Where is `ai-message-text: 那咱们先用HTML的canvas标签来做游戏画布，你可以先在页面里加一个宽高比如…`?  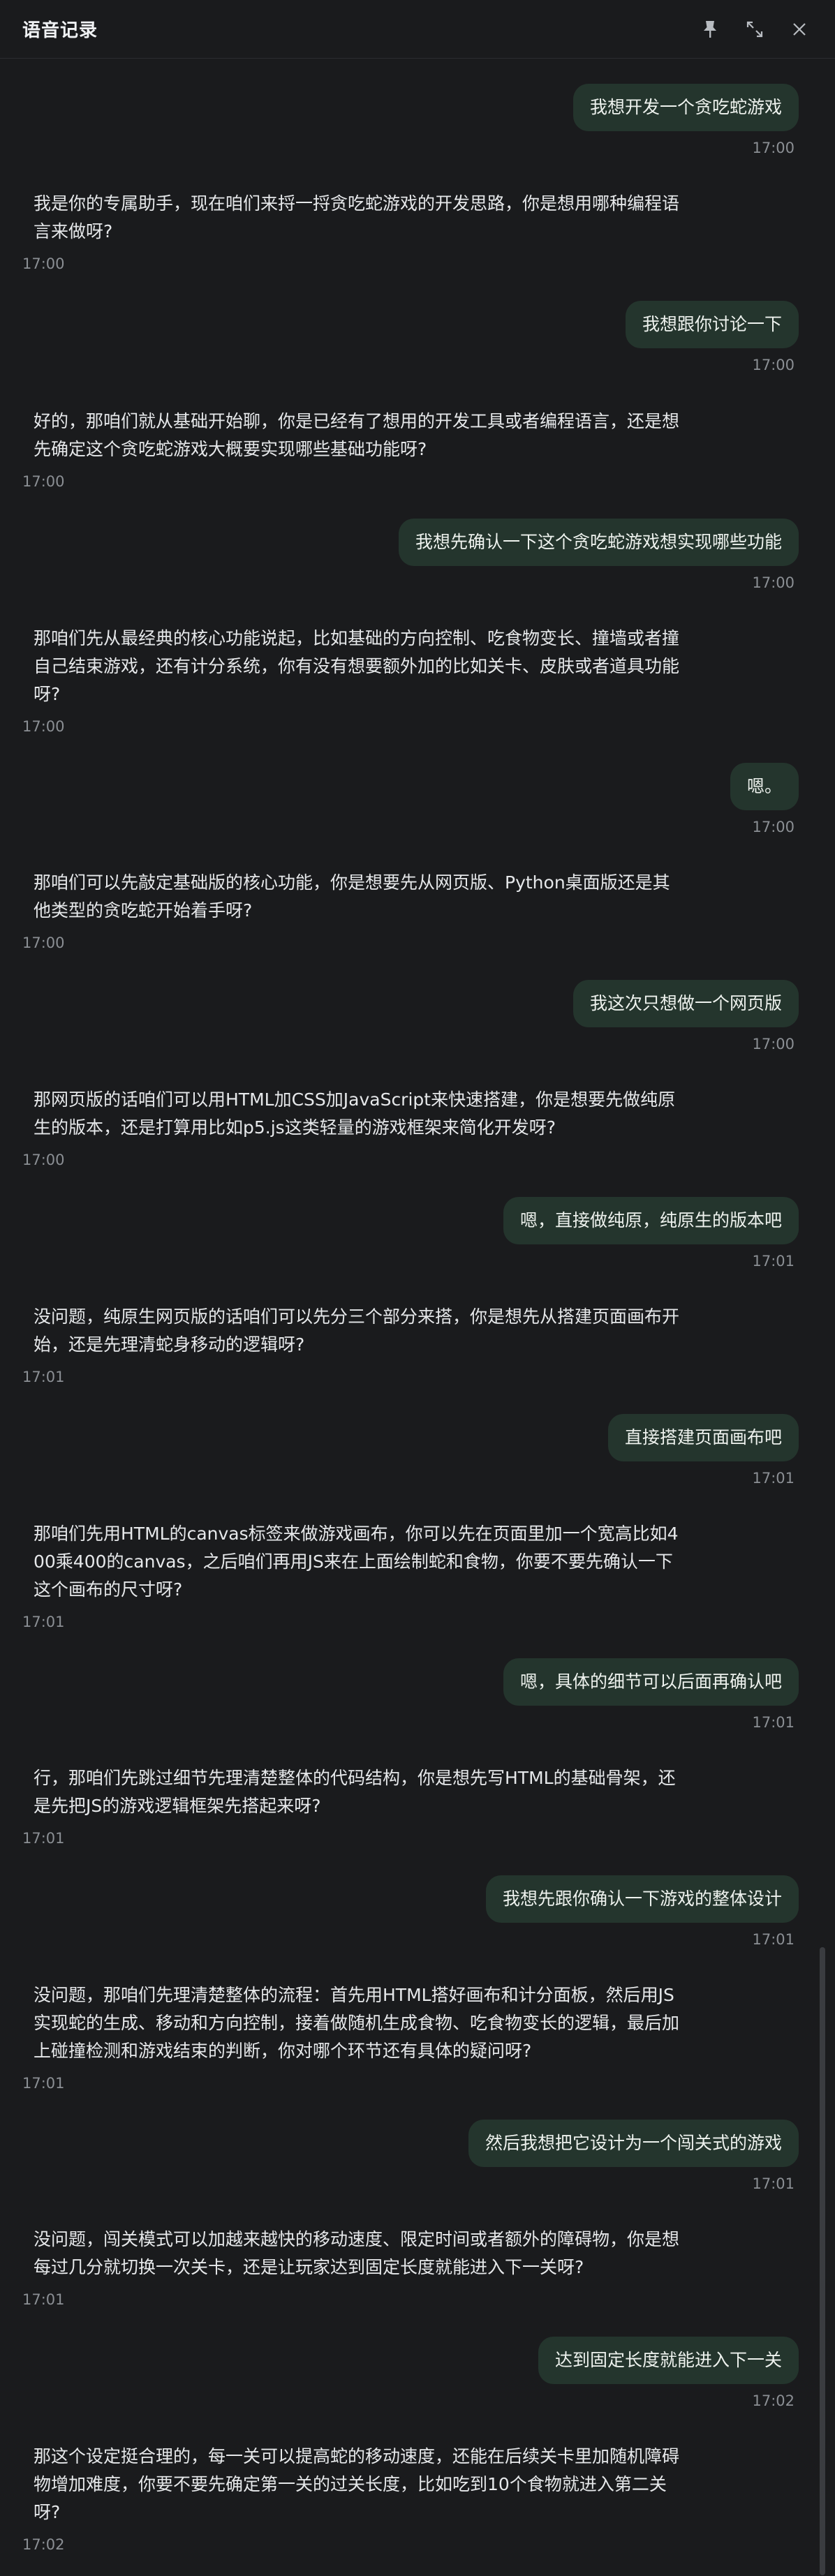
ai-message-text: 那咱们先用HTML的canvas标签来做游戏画布，你可以先在页面里加一个宽高比如… is located at coordinates (358, 1562).